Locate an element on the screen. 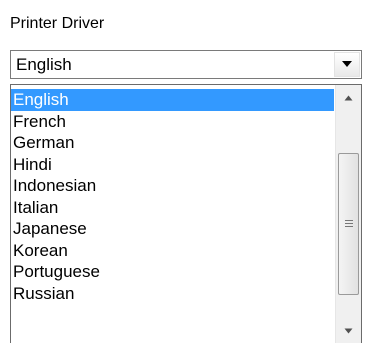  list-item-korean: Korean is located at coordinates (172, 251).